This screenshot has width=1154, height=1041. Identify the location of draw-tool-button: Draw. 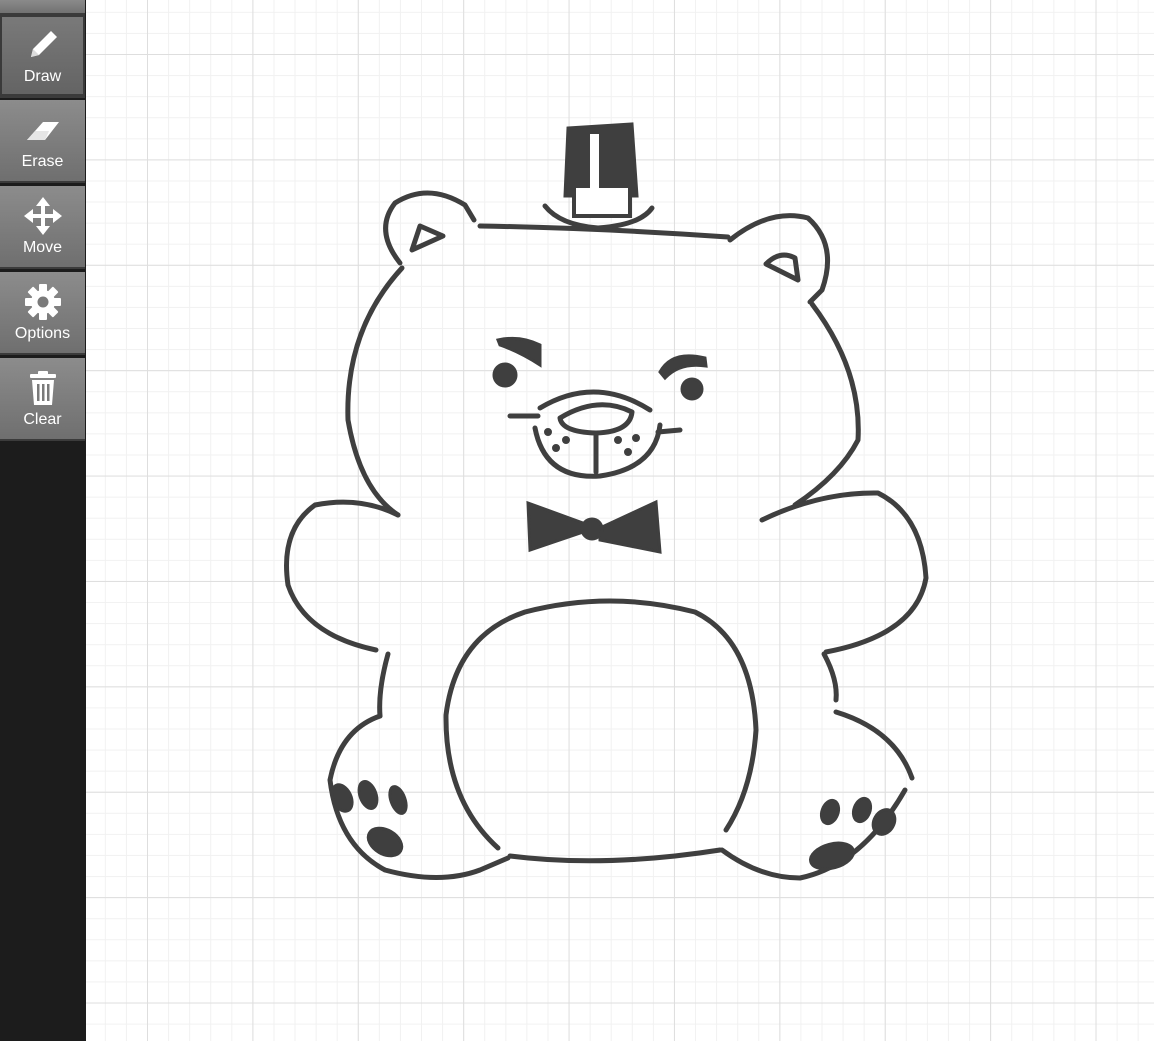
(42, 56).